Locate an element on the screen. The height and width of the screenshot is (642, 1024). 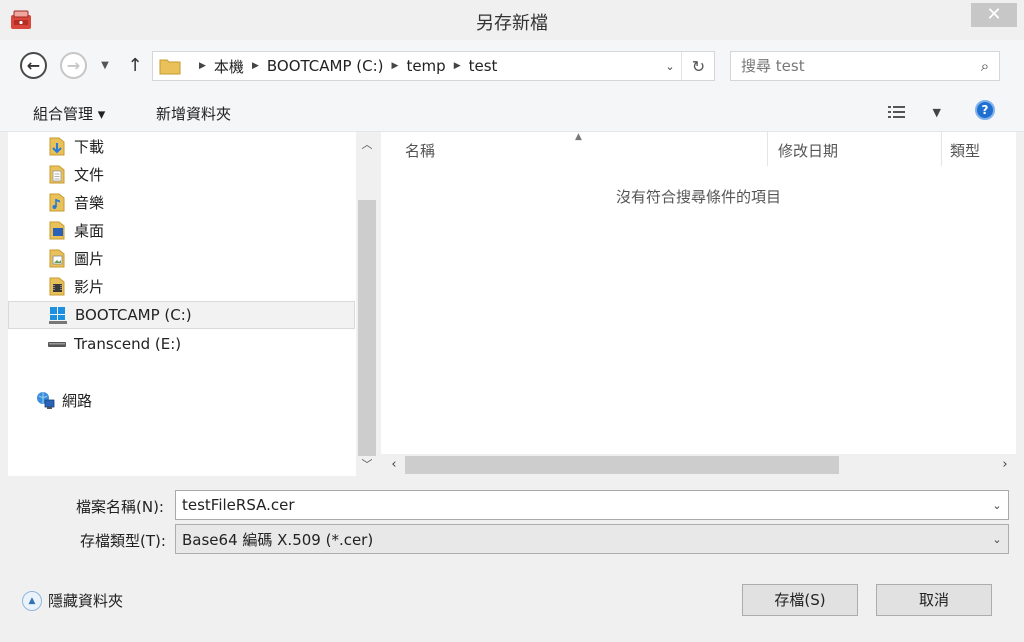
empty-folder-message: 沒有符合搜尋條件的項目 is located at coordinates (698, 197).